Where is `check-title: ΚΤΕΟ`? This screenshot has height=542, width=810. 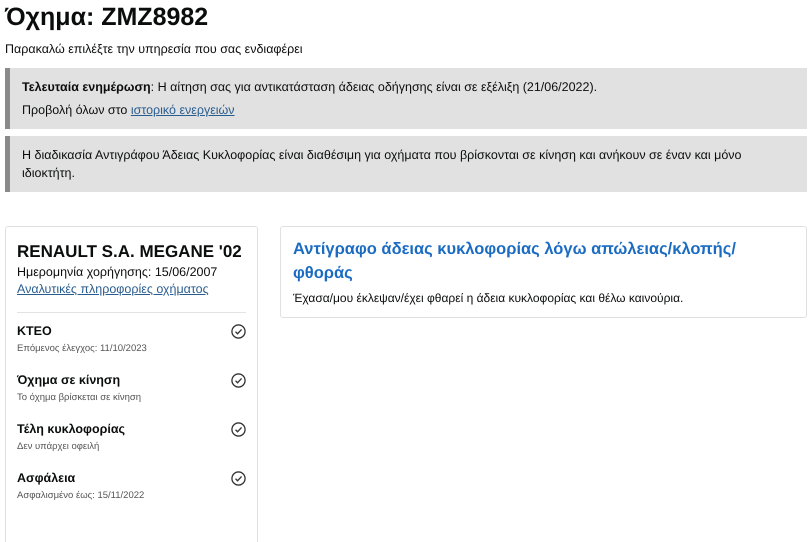
check-title: ΚΤΕΟ is located at coordinates (35, 331).